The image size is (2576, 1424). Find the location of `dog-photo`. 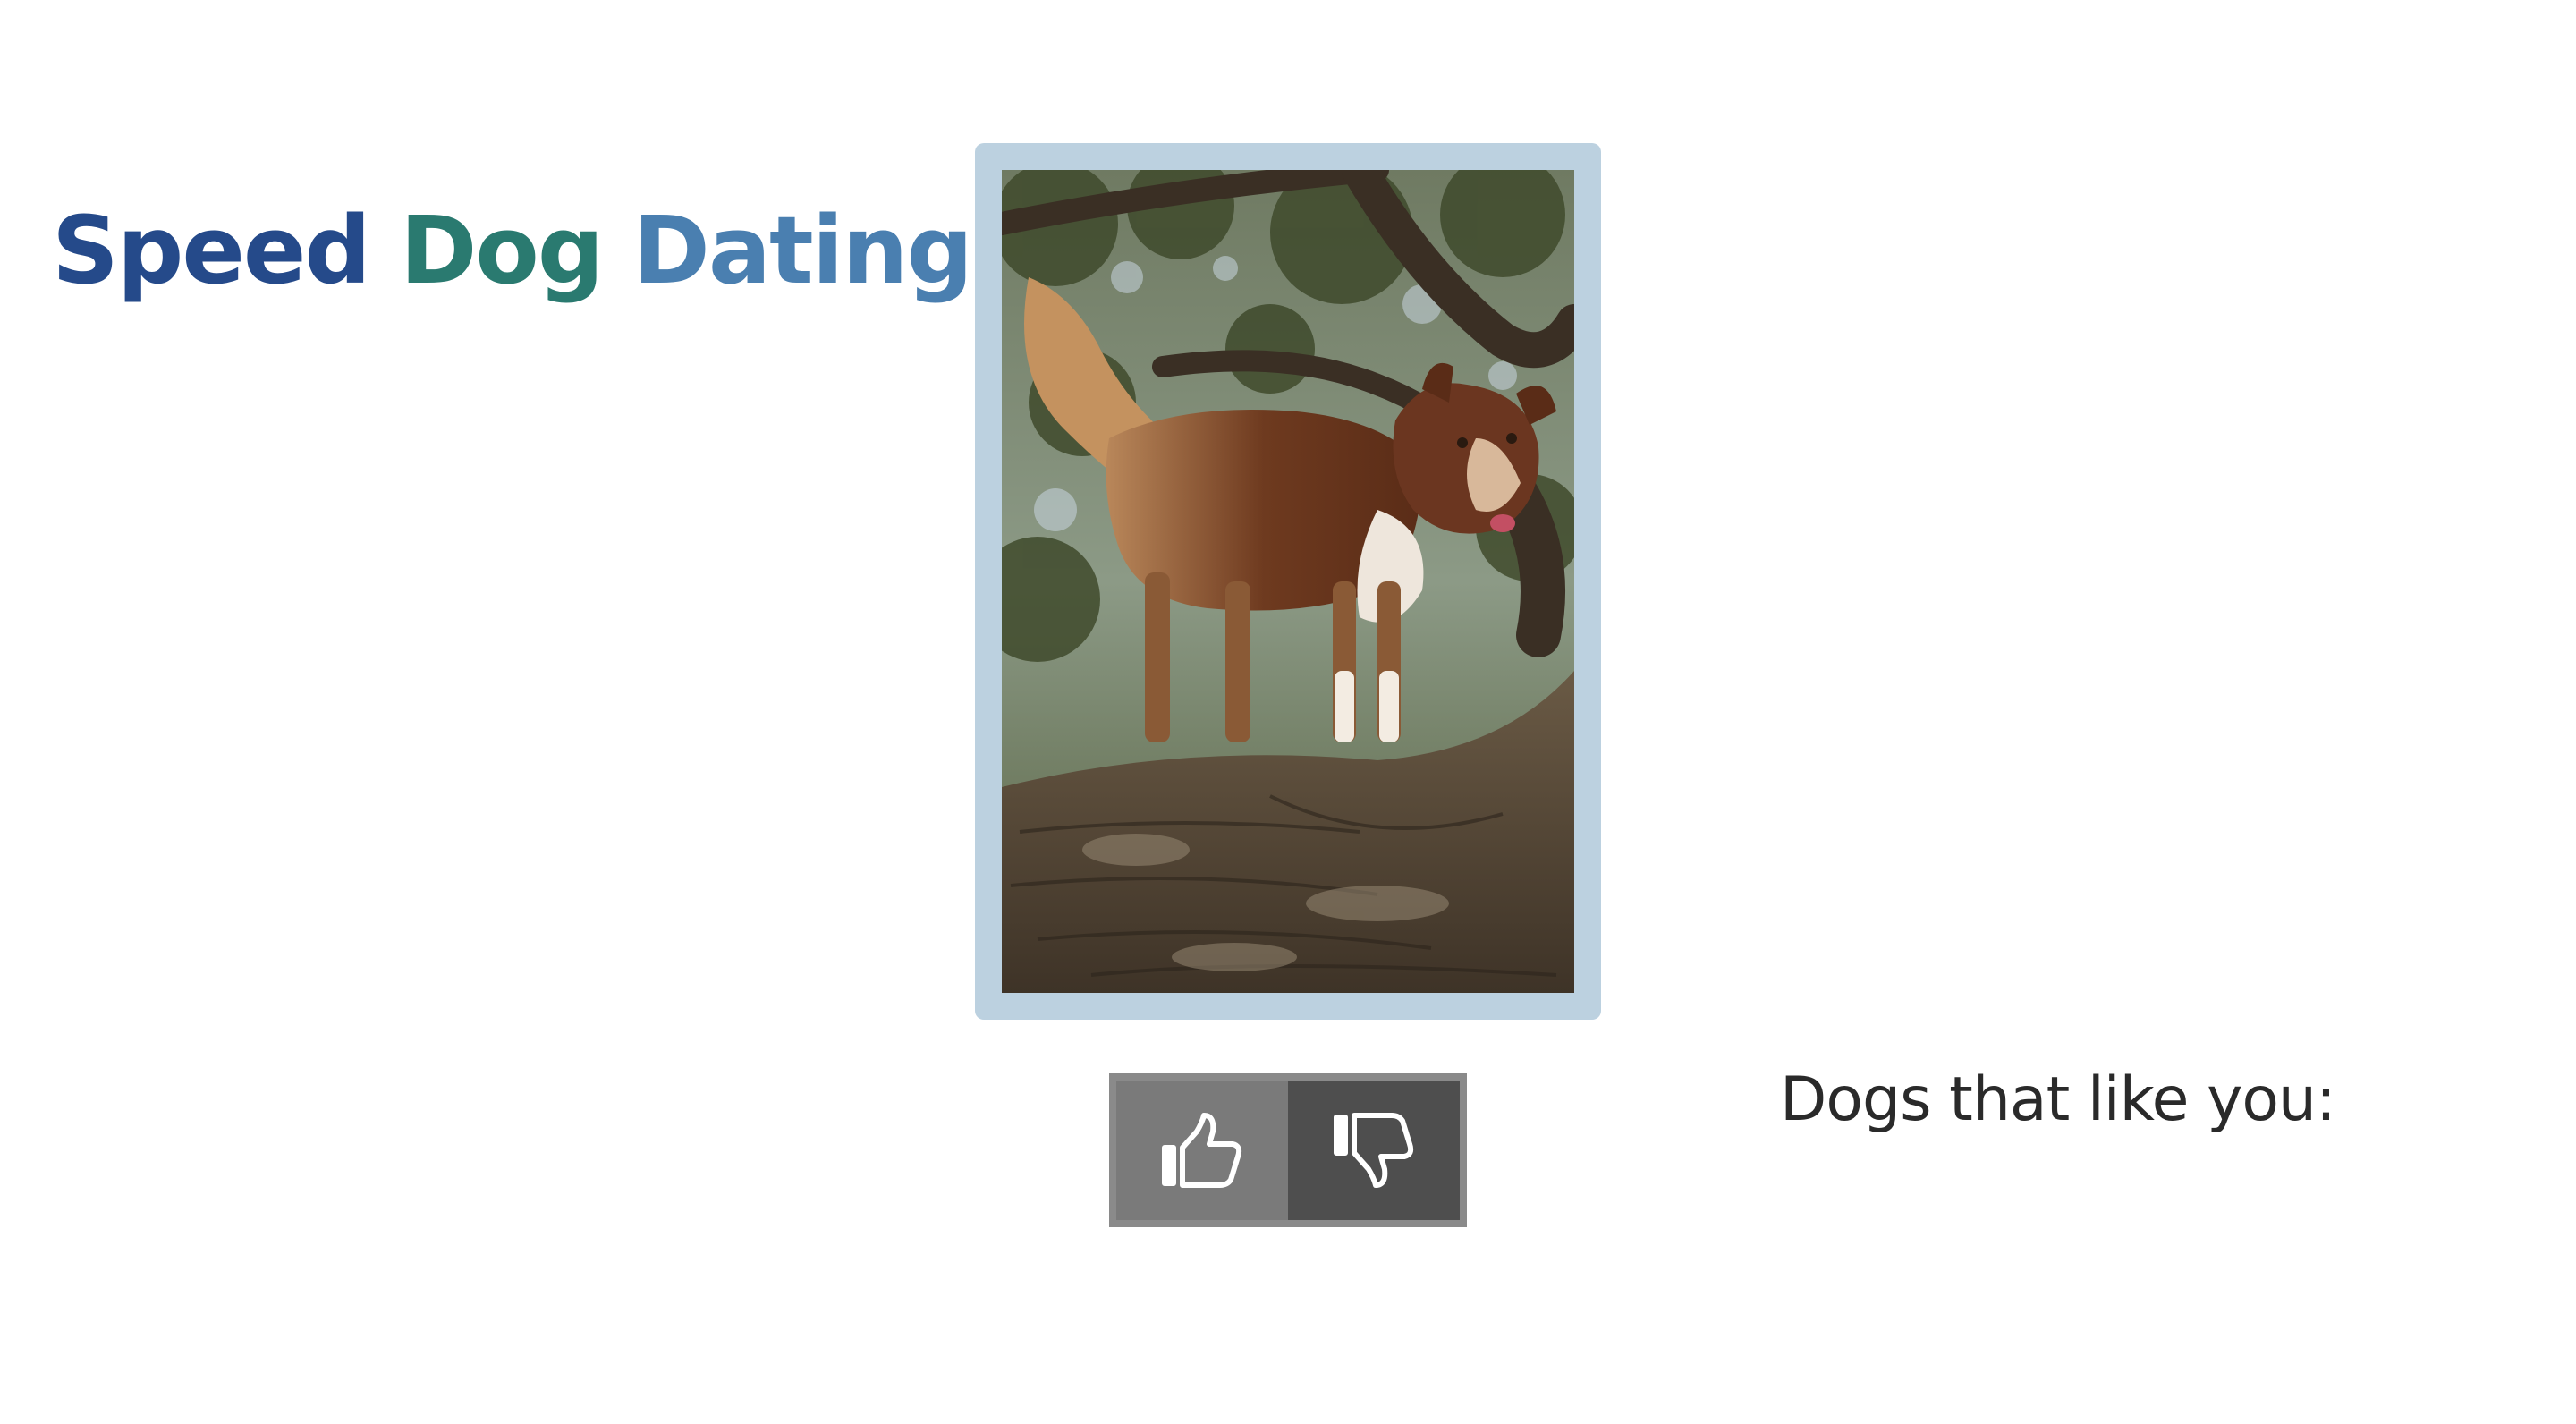

dog-photo is located at coordinates (1288, 581).